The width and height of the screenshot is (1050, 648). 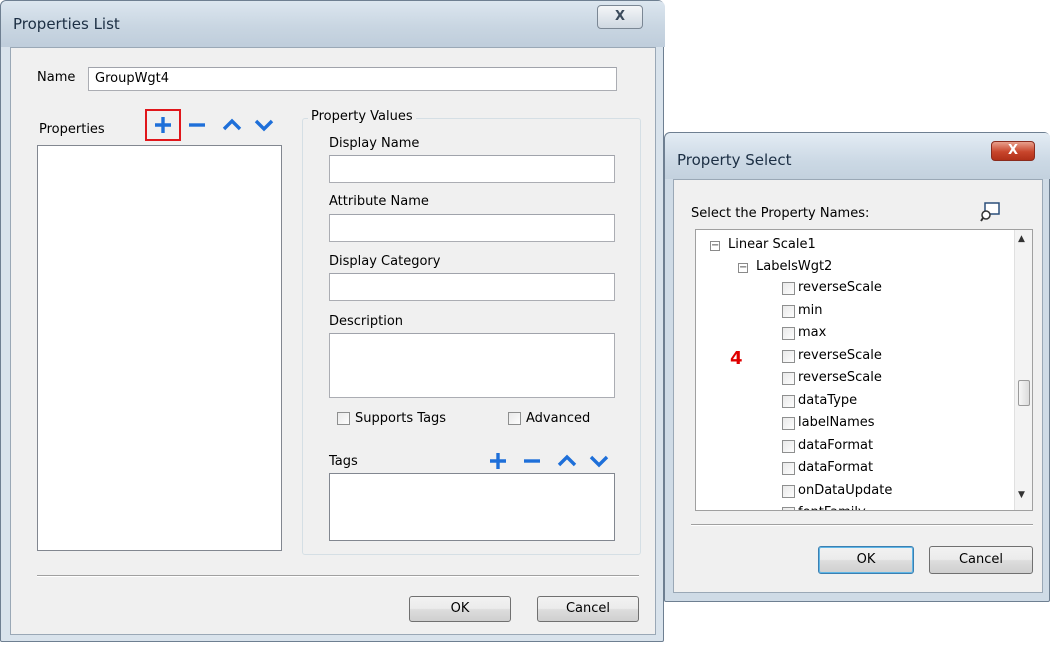 I want to click on remove-icon, so click(x=197, y=125).